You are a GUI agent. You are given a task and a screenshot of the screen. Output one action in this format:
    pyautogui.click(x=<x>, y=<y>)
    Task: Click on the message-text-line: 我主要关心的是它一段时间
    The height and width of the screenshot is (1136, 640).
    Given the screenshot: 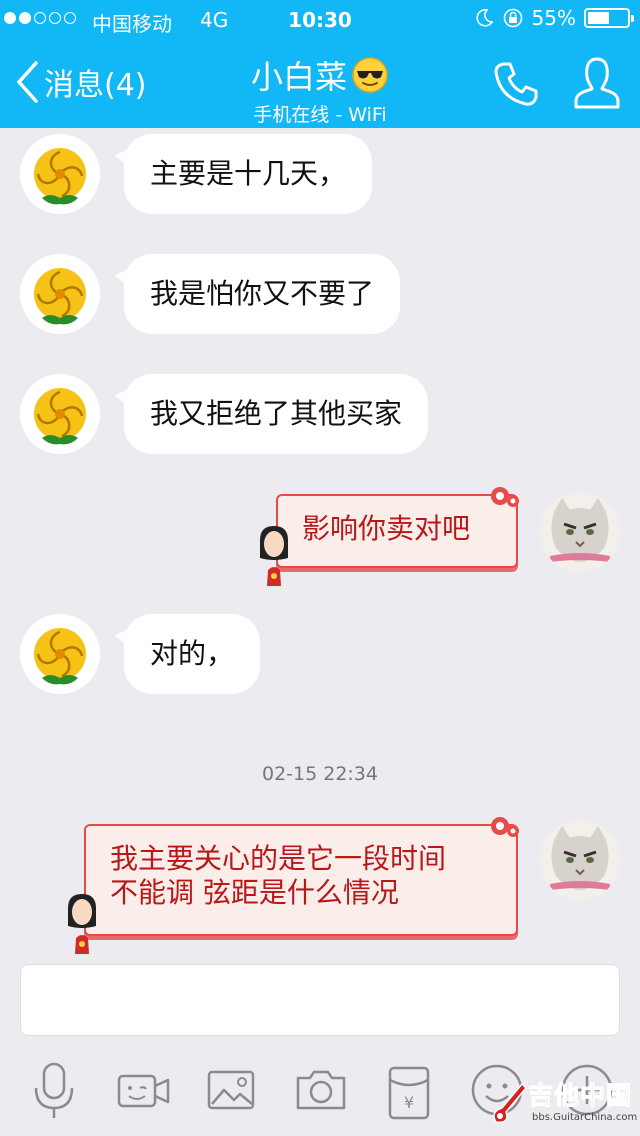 What is the action you would take?
    pyautogui.click(x=278, y=858)
    